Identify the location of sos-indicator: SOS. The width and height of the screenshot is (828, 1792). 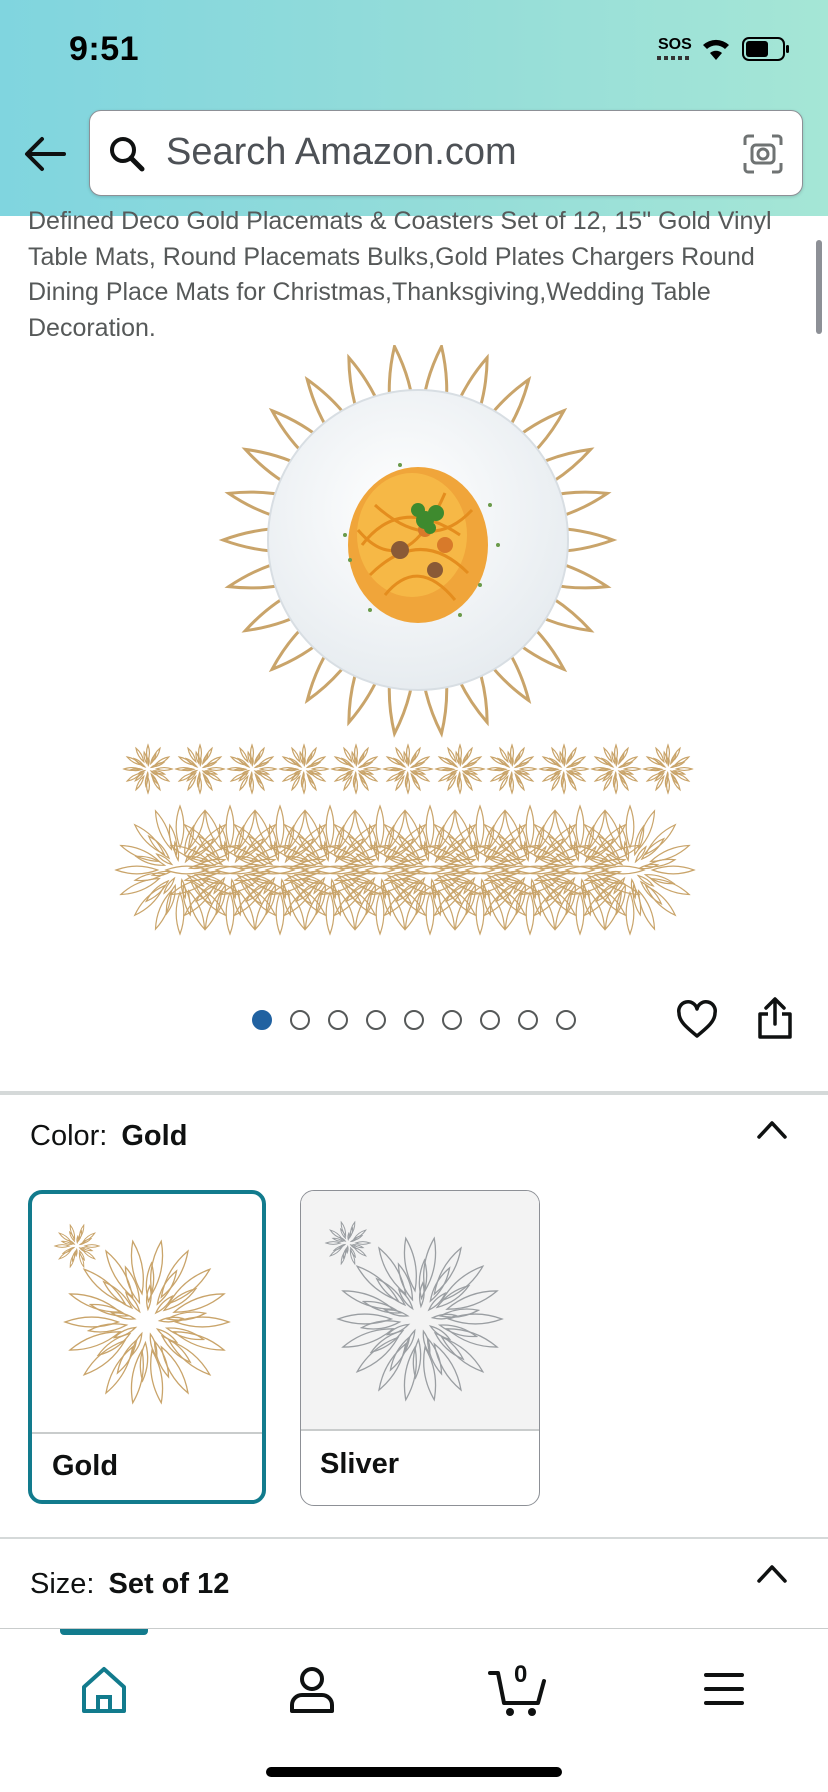
(675, 44).